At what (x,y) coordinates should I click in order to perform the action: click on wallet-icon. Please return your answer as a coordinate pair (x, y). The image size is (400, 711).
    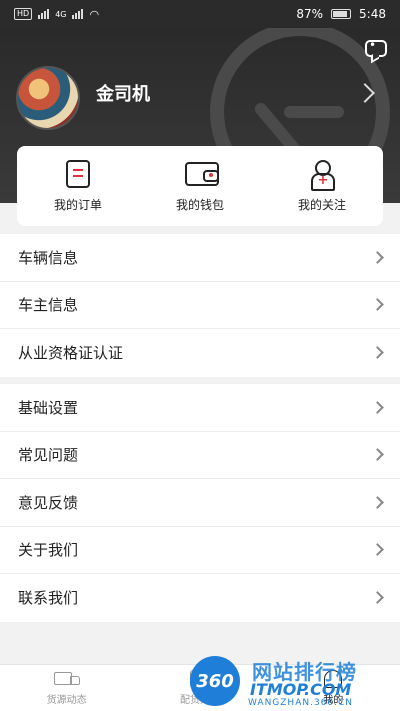
    Looking at the image, I should click on (202, 174).